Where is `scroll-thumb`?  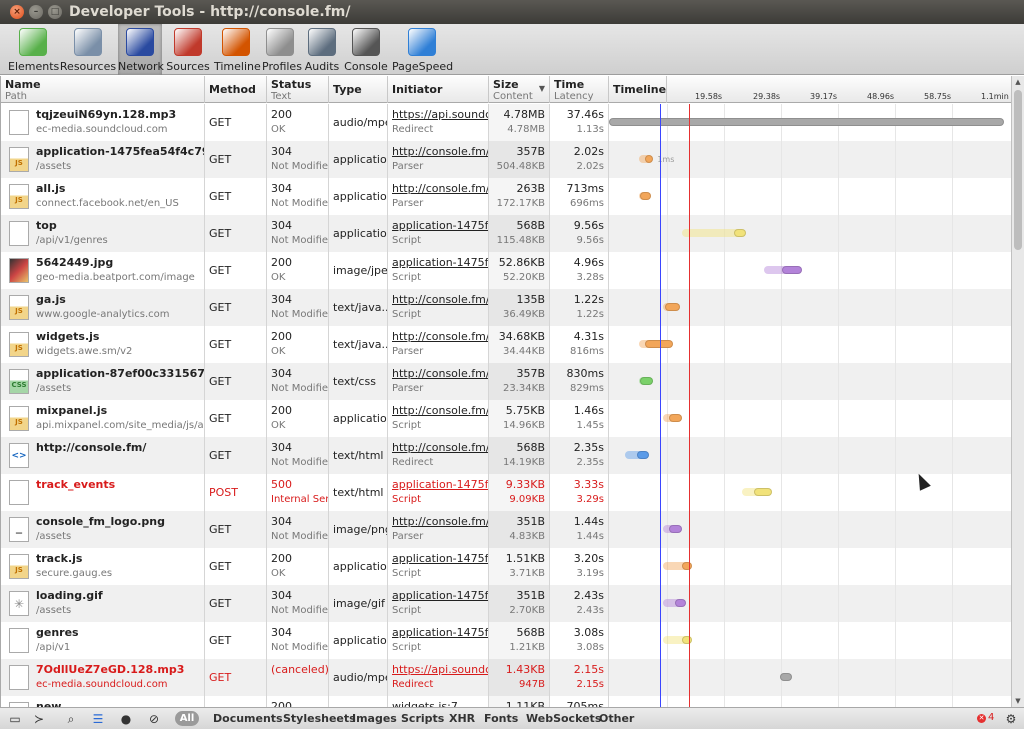
scroll-thumb is located at coordinates (1018, 170).